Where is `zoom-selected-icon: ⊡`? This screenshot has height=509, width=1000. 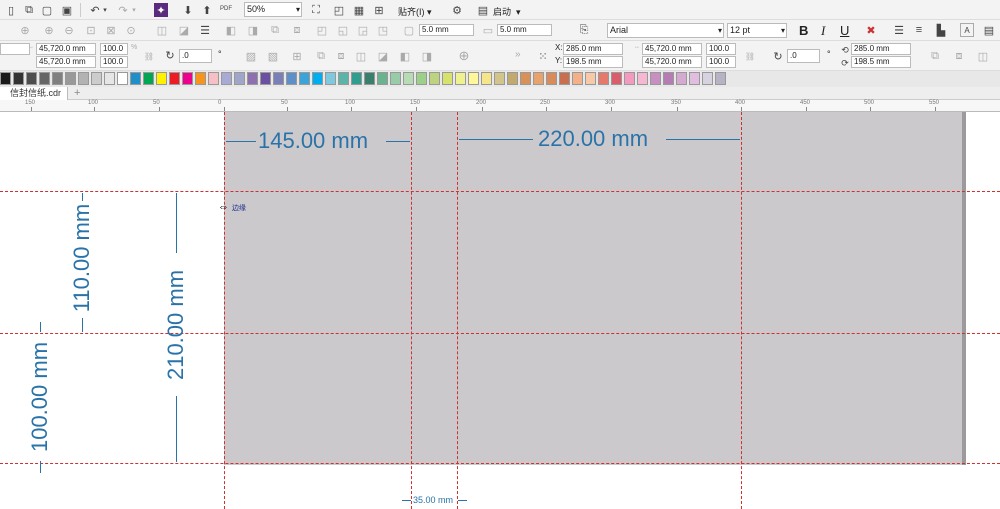 zoom-selected-icon: ⊡ is located at coordinates (91, 30).